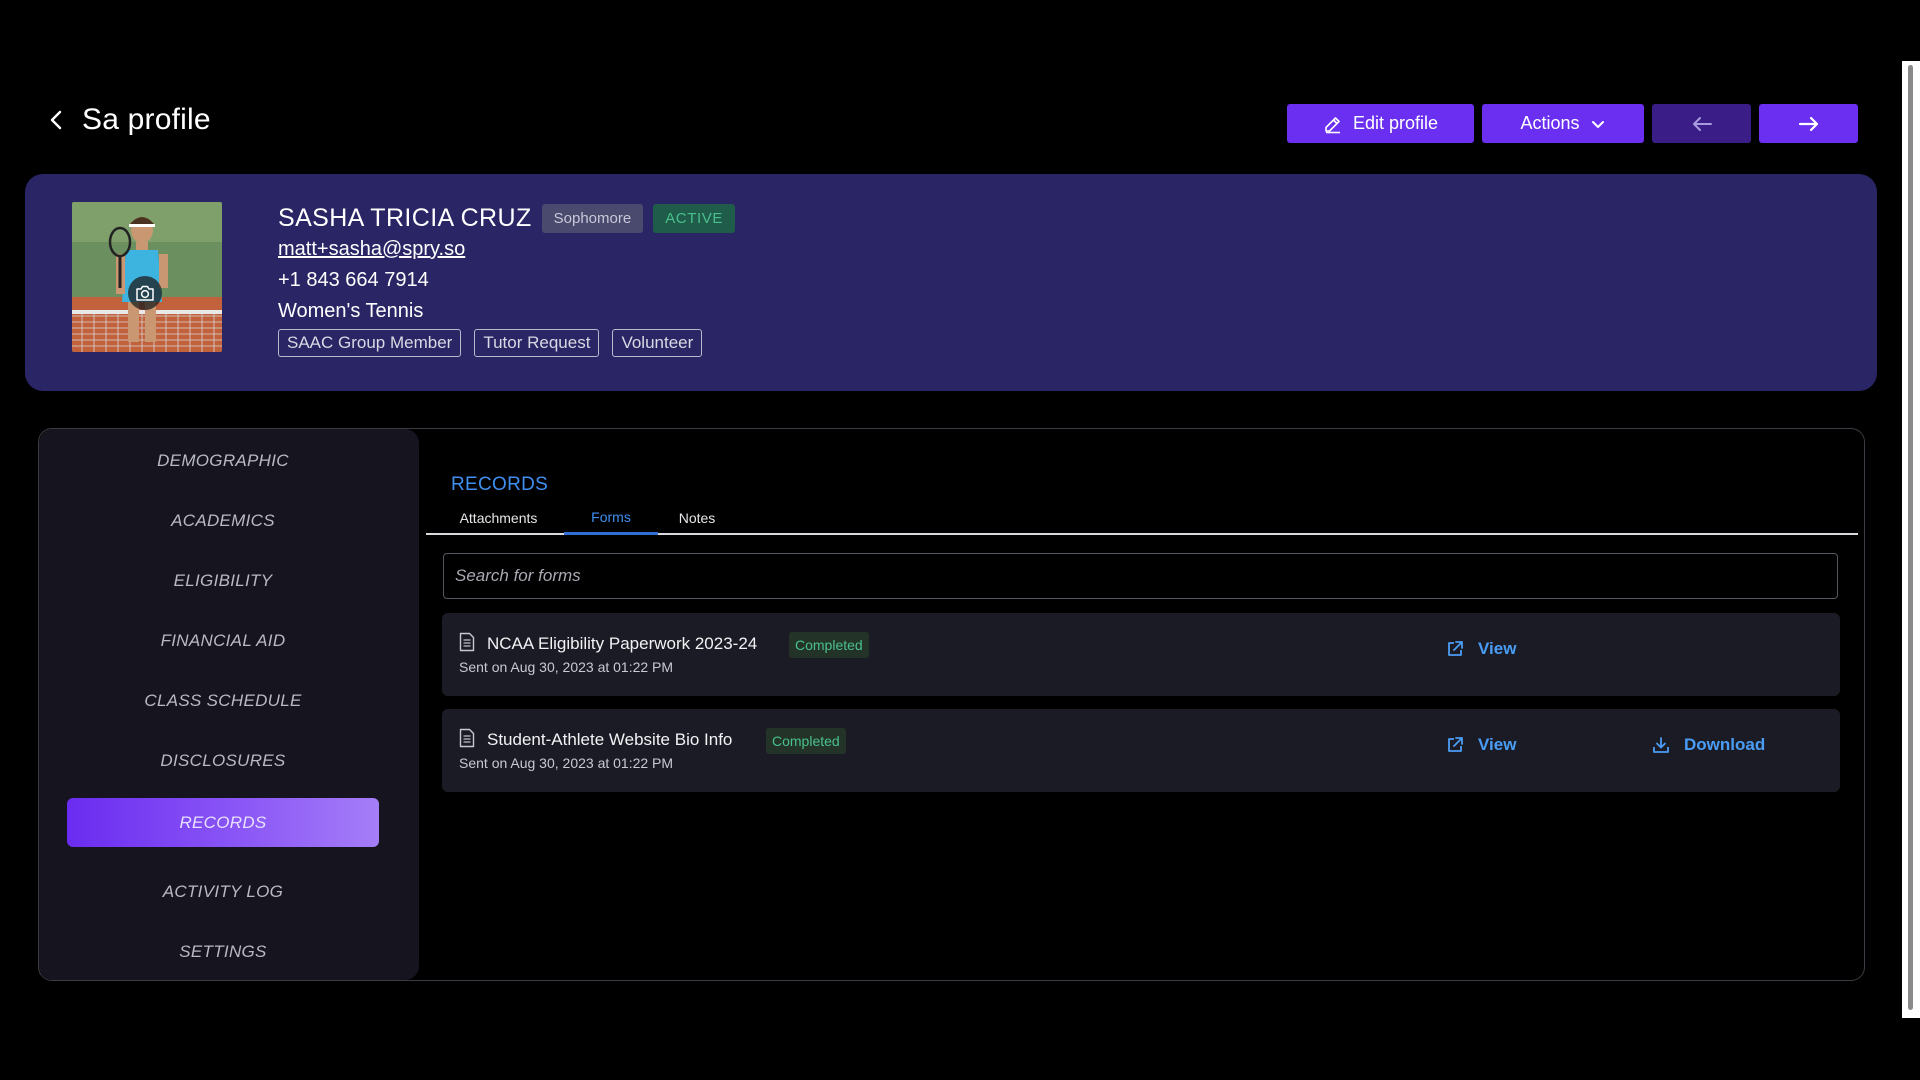  What do you see at coordinates (611, 518) in the screenshot?
I see `tab-forms: Forms` at bounding box center [611, 518].